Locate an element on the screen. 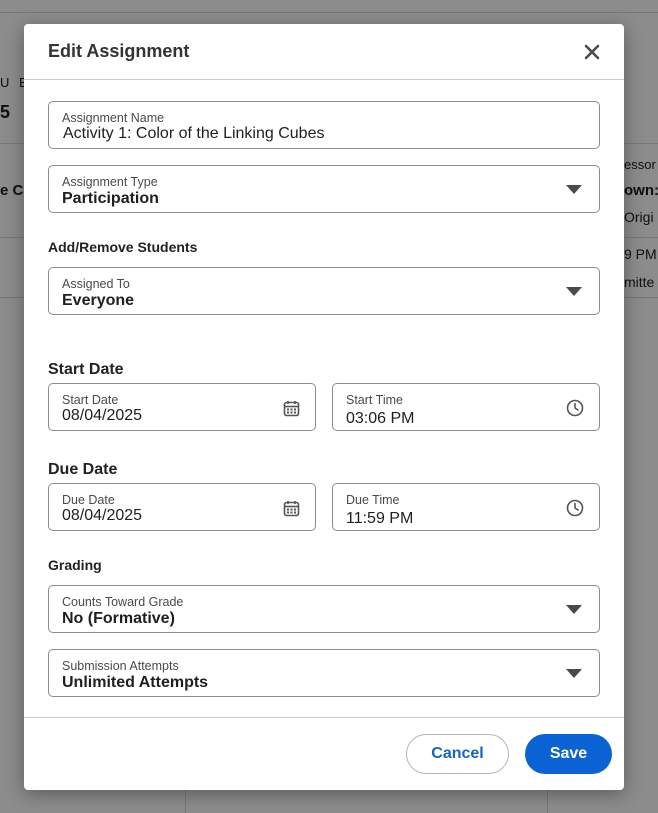 The height and width of the screenshot is (813, 658). start-date-section-label: Start Date is located at coordinates (86, 369).